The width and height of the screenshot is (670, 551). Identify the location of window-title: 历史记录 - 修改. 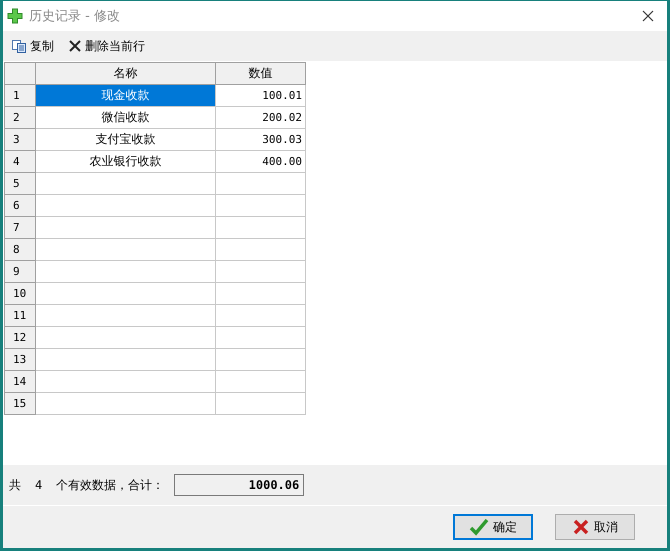
(75, 16).